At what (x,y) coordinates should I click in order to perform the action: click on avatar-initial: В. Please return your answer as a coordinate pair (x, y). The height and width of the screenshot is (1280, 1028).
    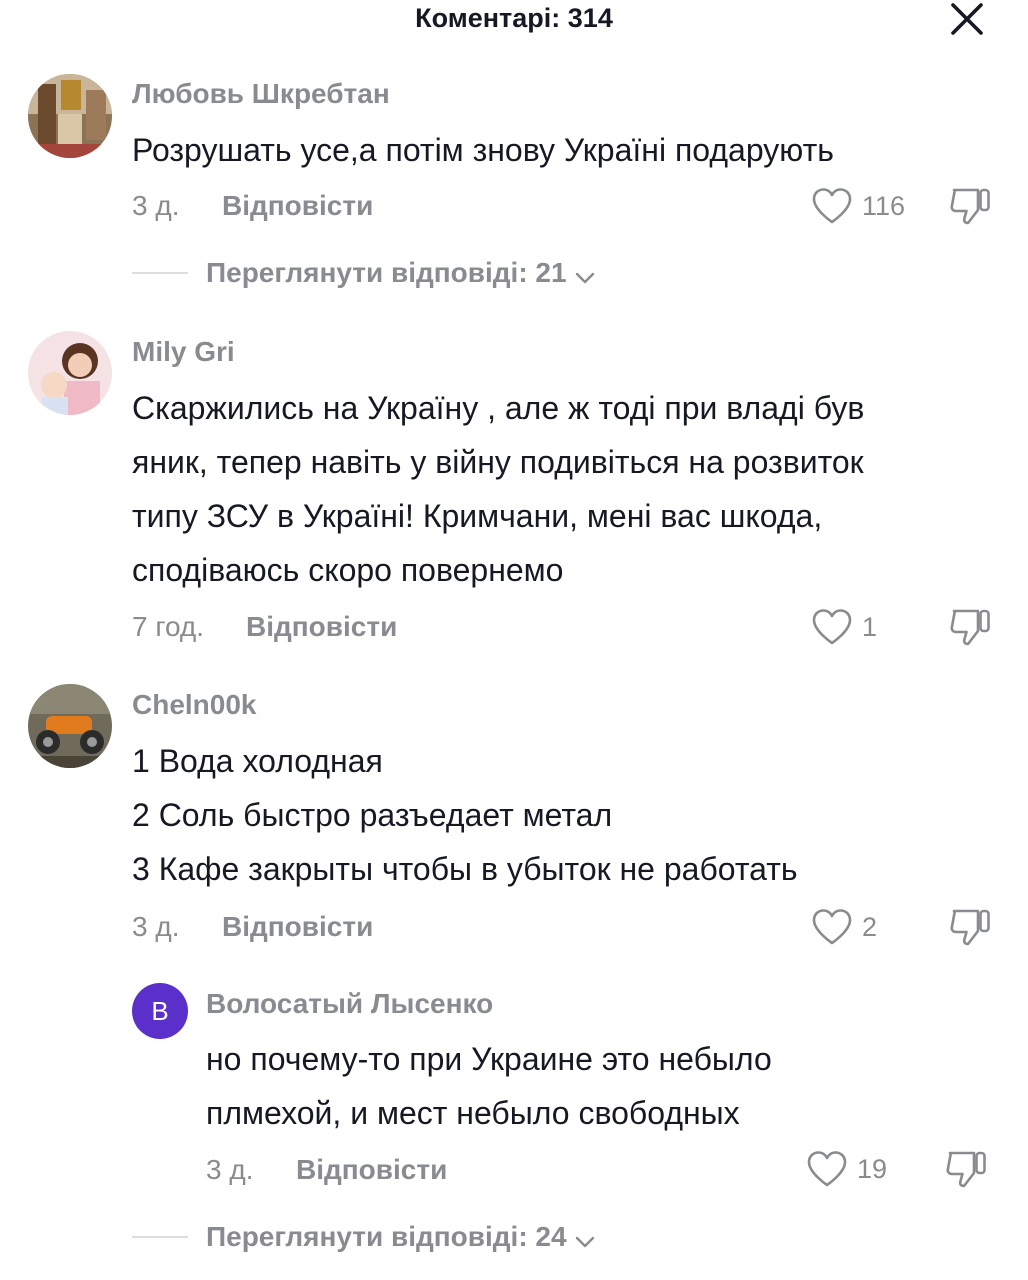
    Looking at the image, I should click on (160, 1010).